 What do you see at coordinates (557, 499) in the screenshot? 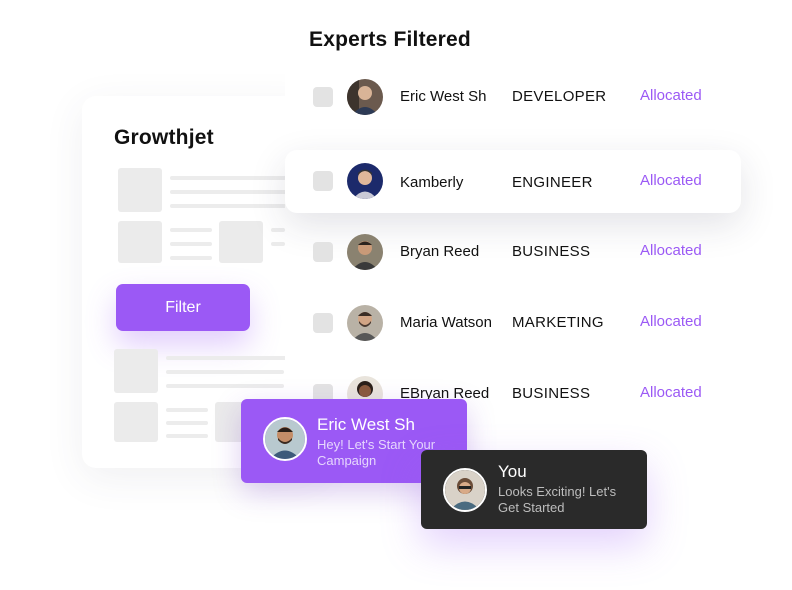
I see `message-text: Looks Exciting! Let's Get Started` at bounding box center [557, 499].